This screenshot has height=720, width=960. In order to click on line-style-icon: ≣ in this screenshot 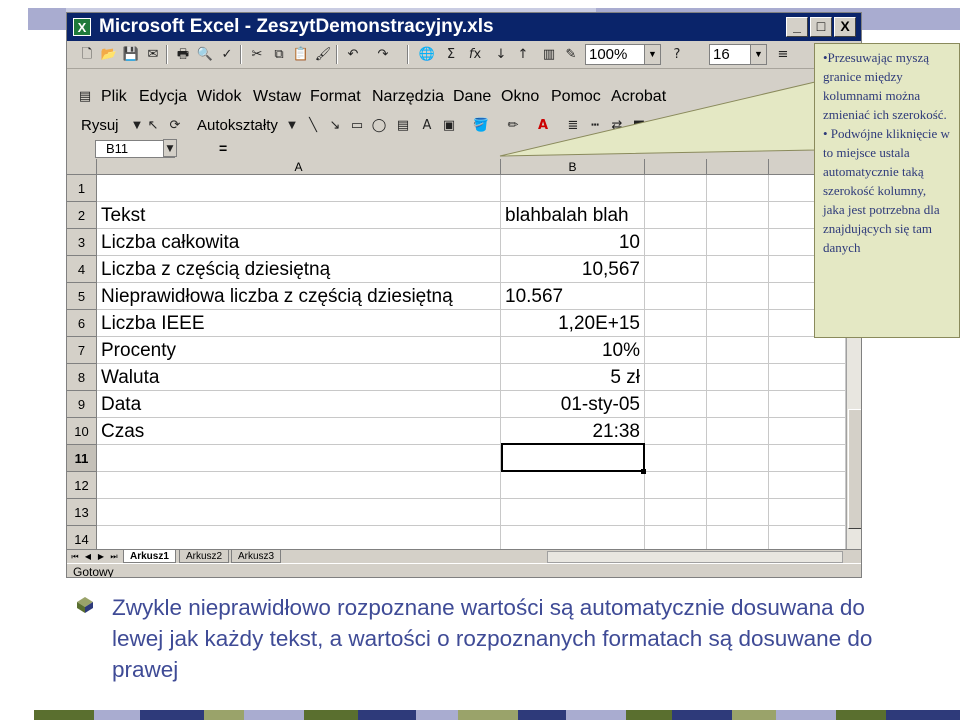, I will do `click(573, 125)`.